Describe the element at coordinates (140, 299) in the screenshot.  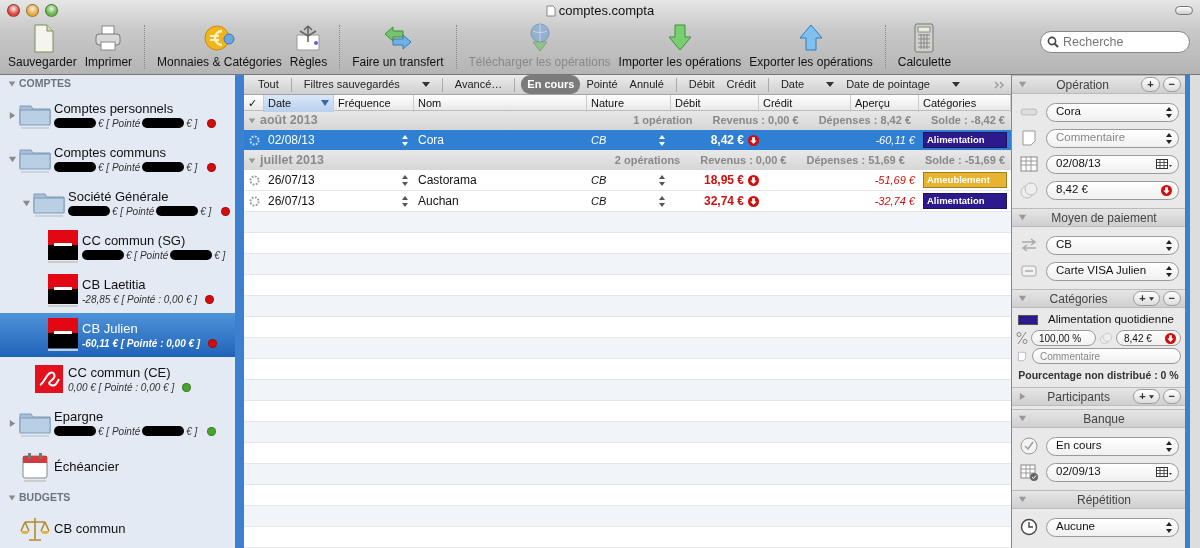
I see `balance-text: -28,85 € [ Pointé : 0,00 € ]` at that location.